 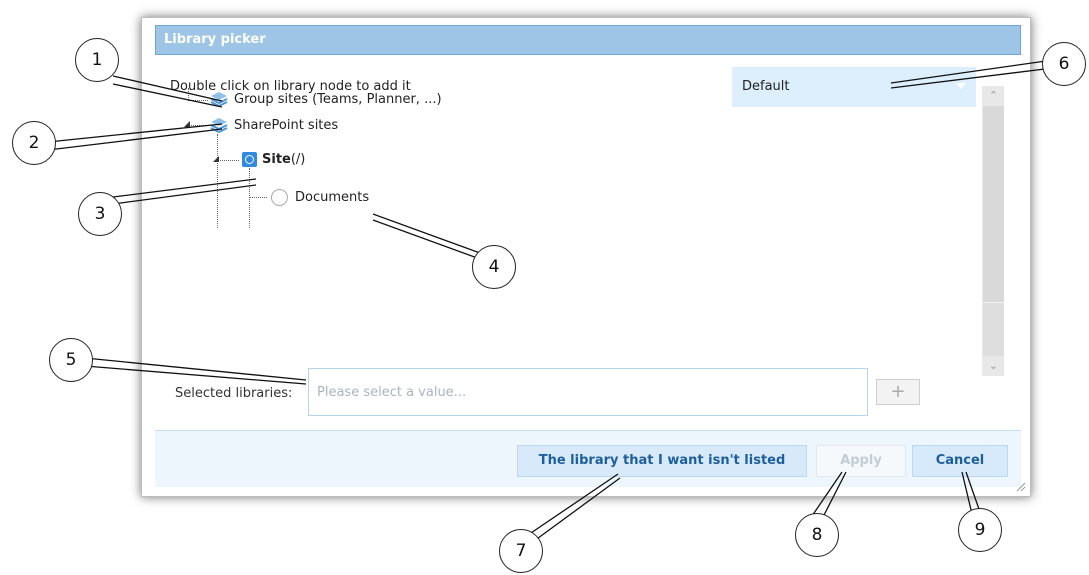 What do you see at coordinates (97, 60) in the screenshot?
I see `callout-marker: 1` at bounding box center [97, 60].